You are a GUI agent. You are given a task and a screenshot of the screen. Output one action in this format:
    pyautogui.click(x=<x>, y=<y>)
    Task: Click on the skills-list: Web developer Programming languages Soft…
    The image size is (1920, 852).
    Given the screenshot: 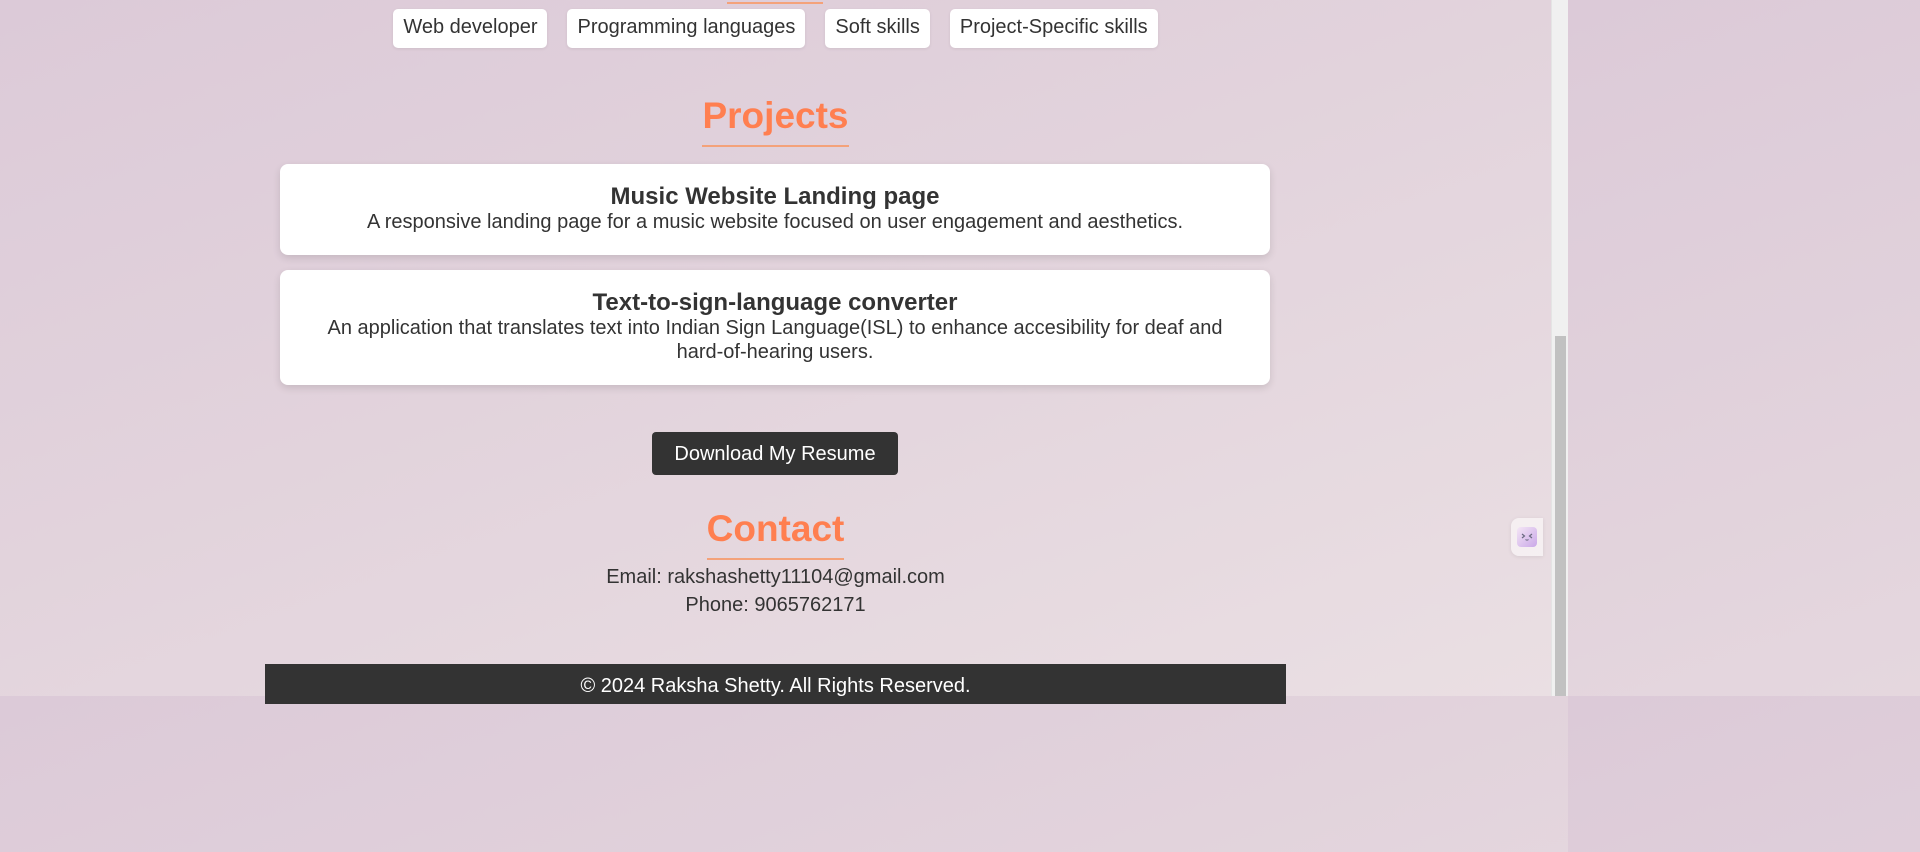 What is the action you would take?
    pyautogui.click(x=775, y=28)
    